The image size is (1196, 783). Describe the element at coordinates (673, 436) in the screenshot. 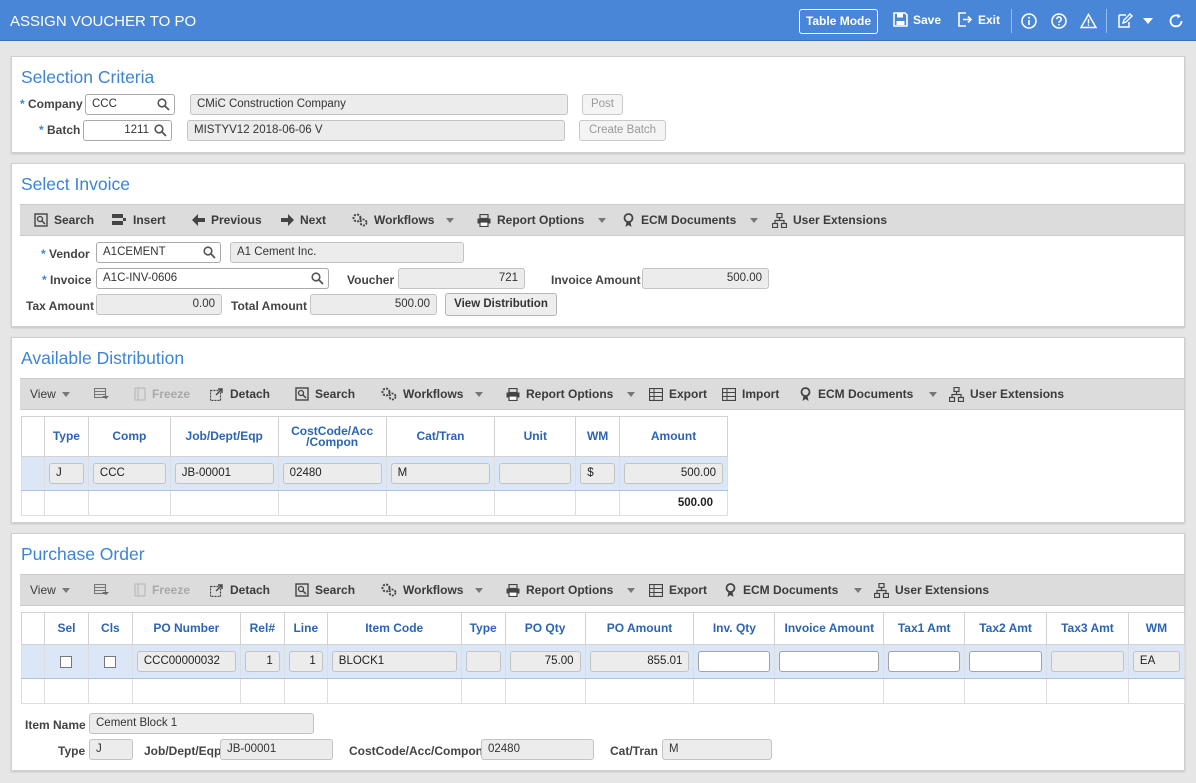

I see `column-header: Amount` at that location.